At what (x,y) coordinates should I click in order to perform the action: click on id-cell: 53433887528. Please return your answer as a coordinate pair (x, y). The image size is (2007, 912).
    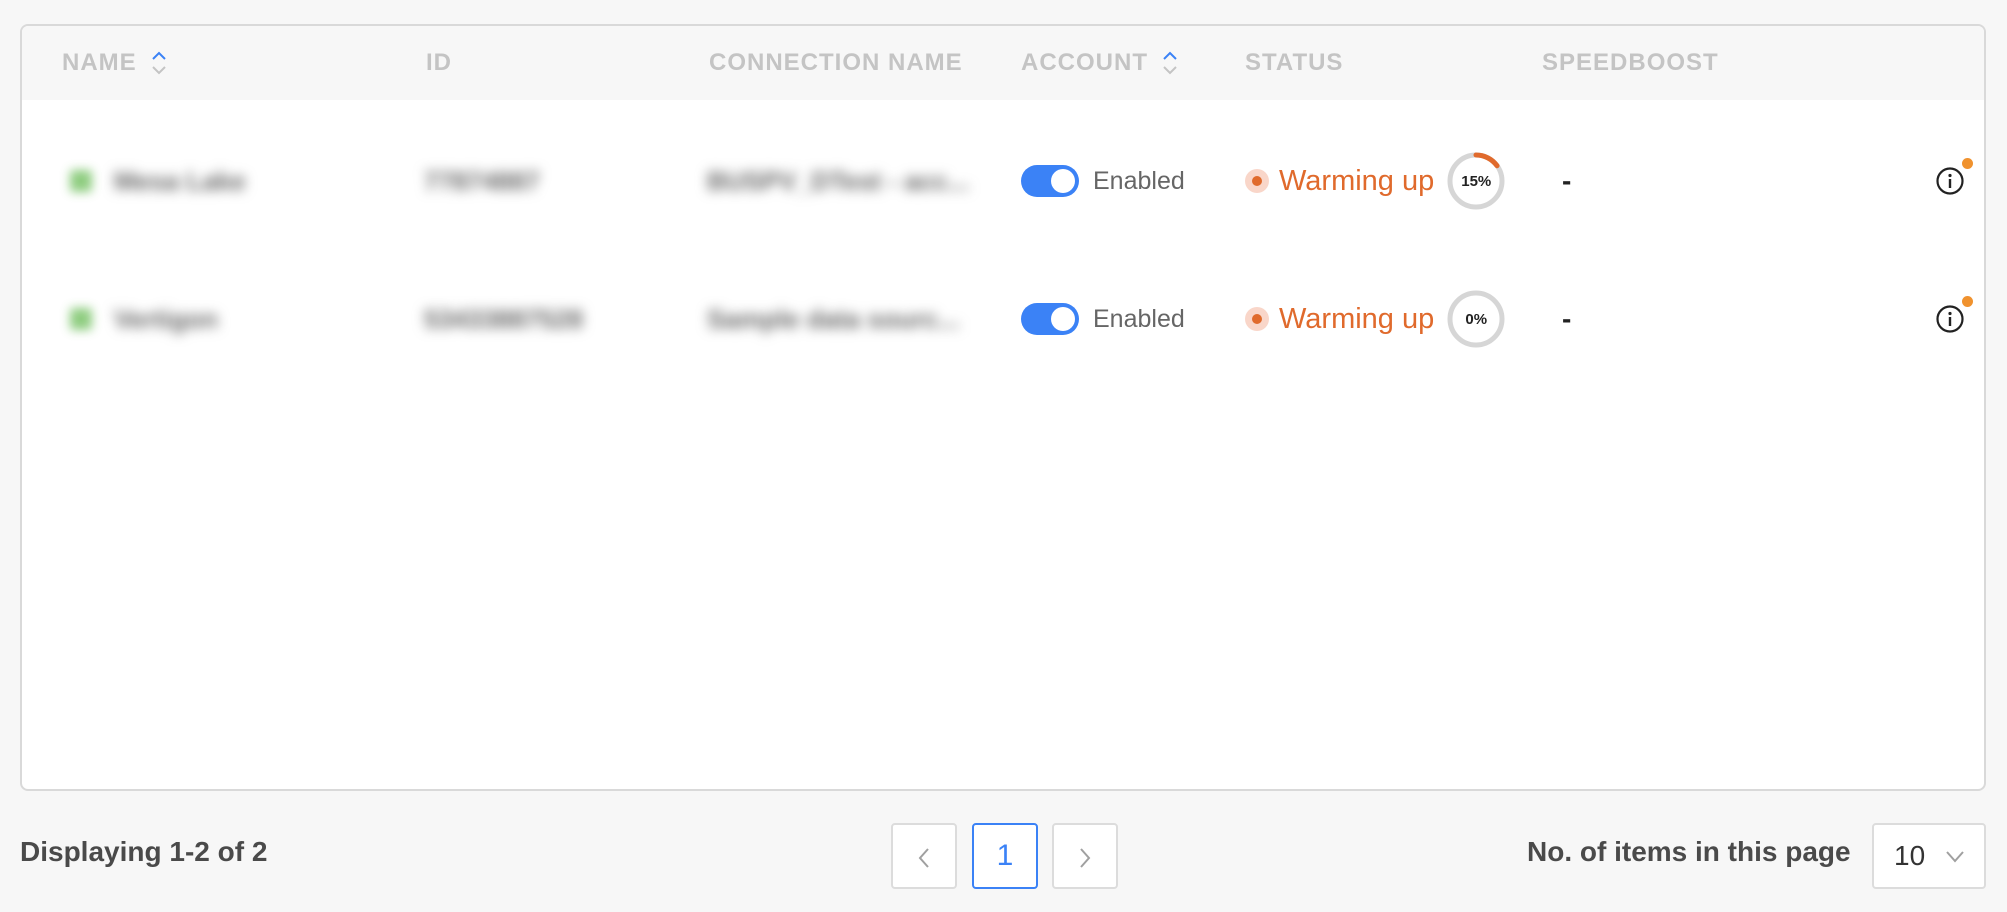
    Looking at the image, I should click on (504, 318).